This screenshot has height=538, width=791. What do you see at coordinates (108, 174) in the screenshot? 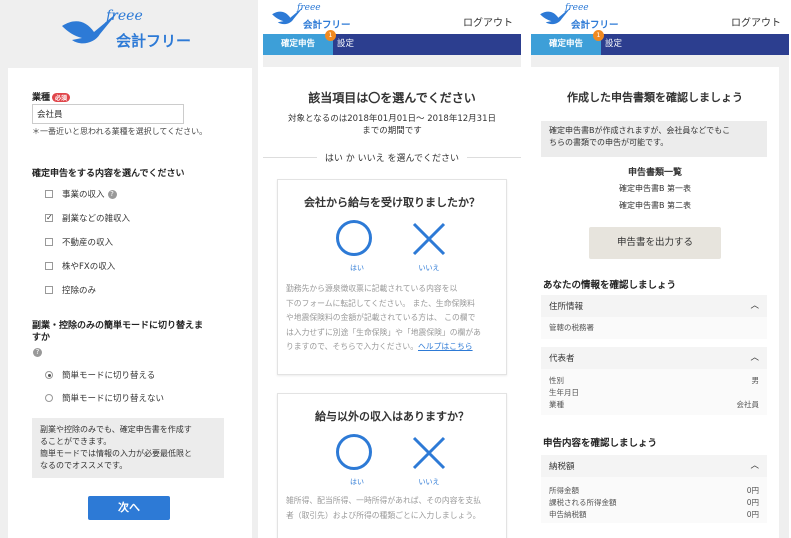
I see `content-title: 確定申告をする内容を選んでください` at bounding box center [108, 174].